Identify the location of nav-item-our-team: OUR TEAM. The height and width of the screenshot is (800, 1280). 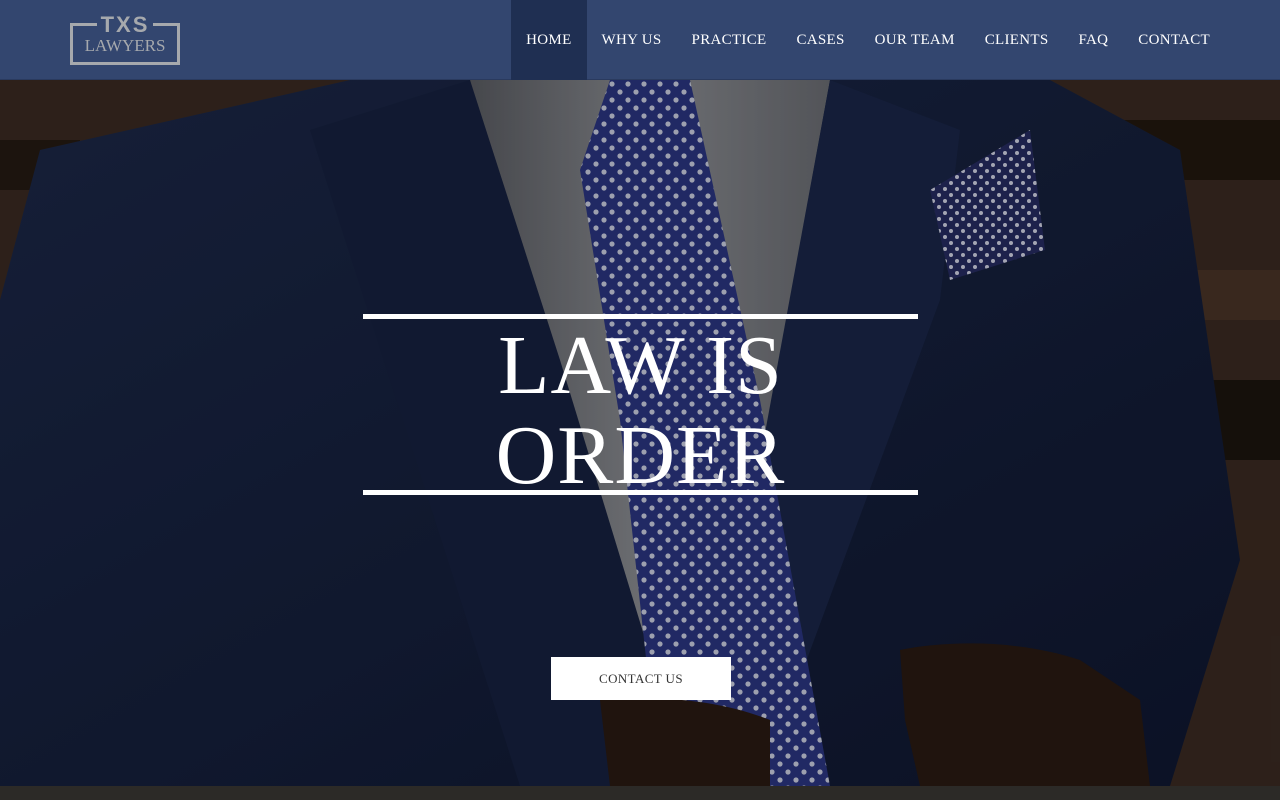
(915, 40).